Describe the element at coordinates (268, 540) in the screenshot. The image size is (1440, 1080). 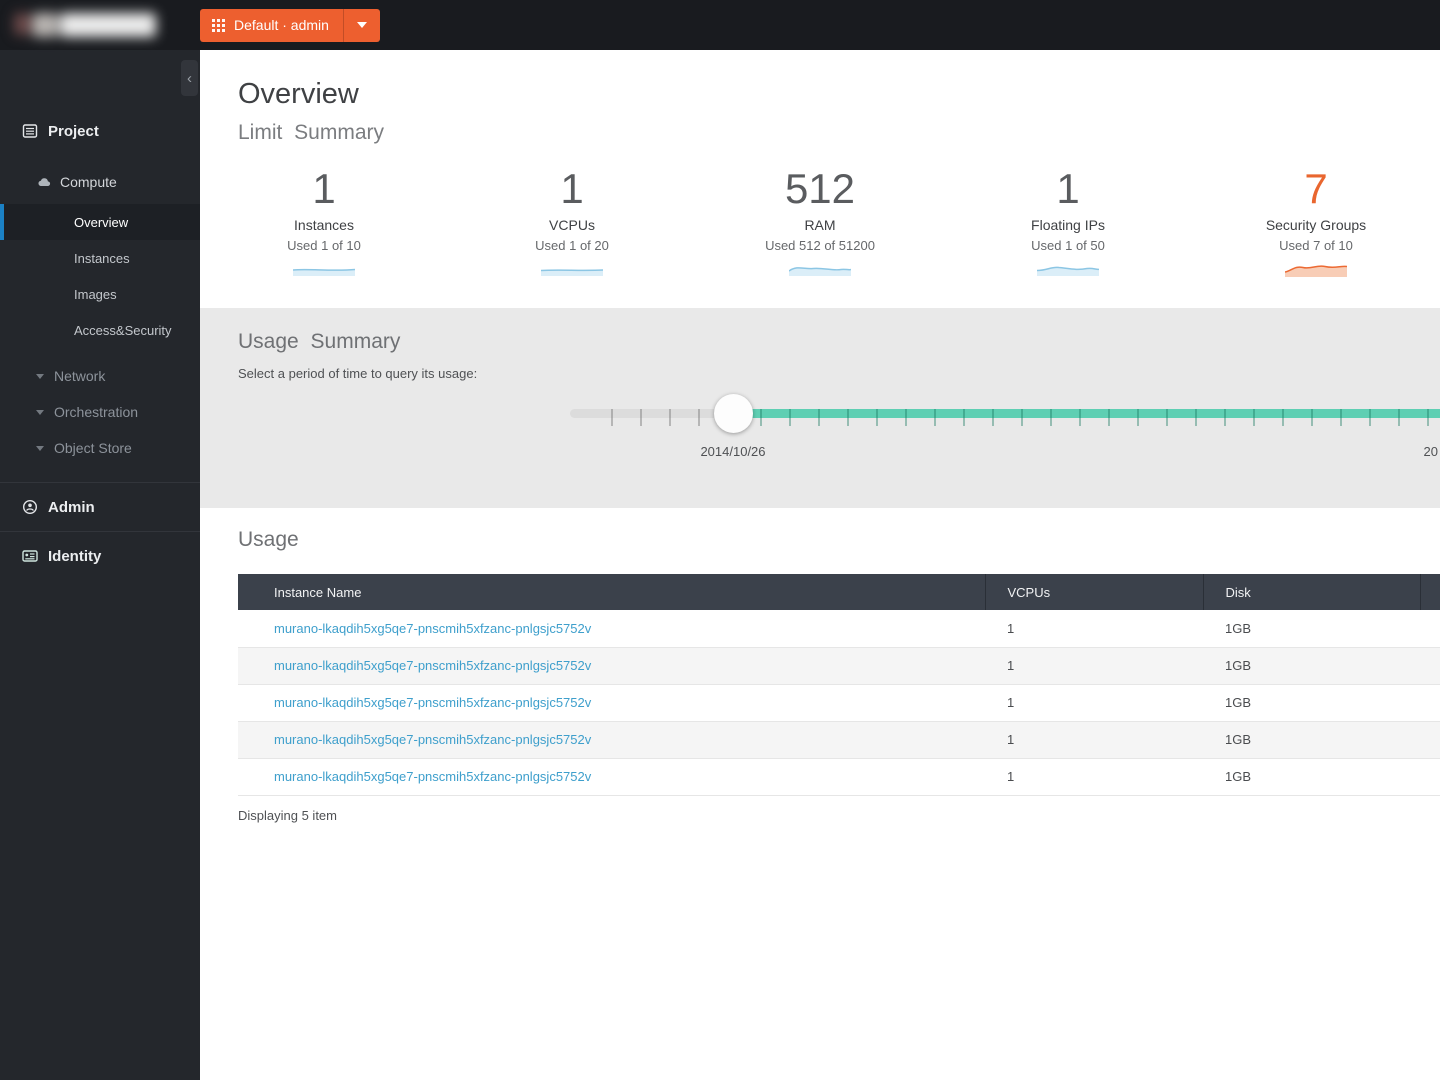
I see `usage-heading: Usage` at that location.